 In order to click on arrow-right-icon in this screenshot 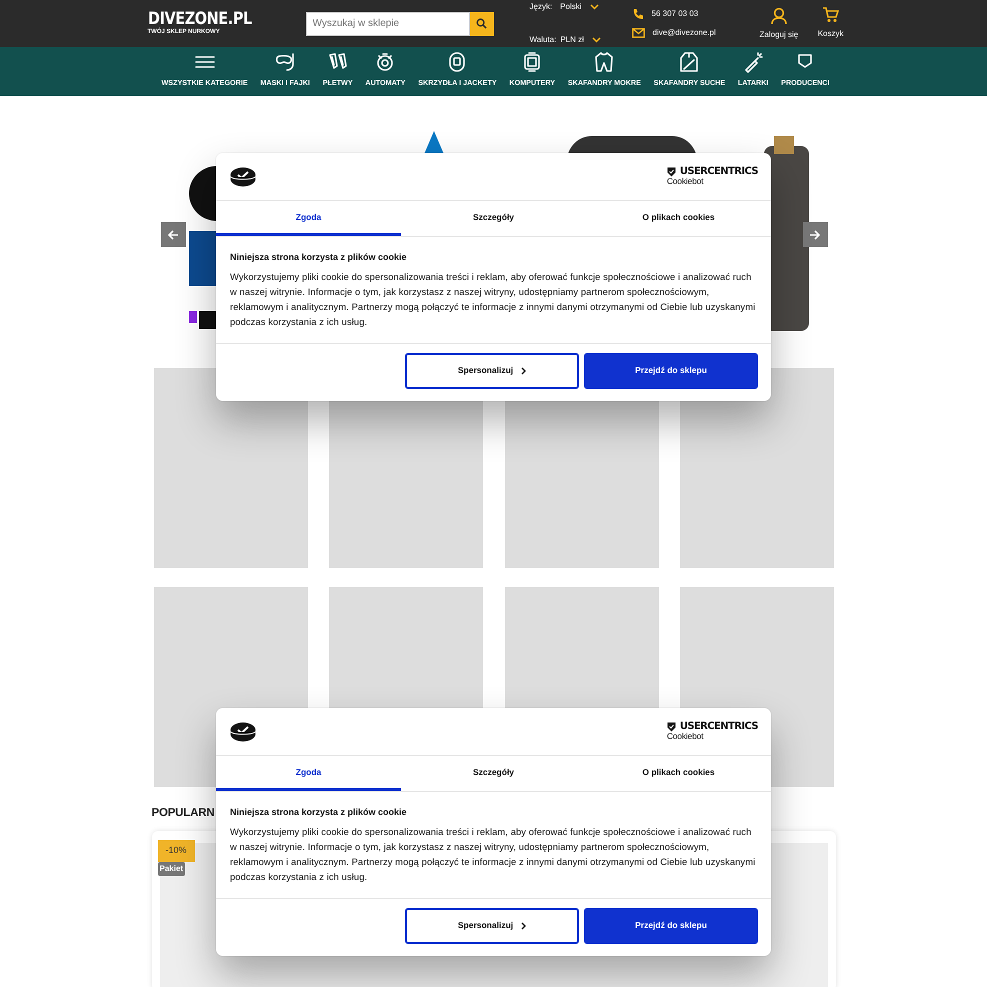, I will do `click(815, 234)`.